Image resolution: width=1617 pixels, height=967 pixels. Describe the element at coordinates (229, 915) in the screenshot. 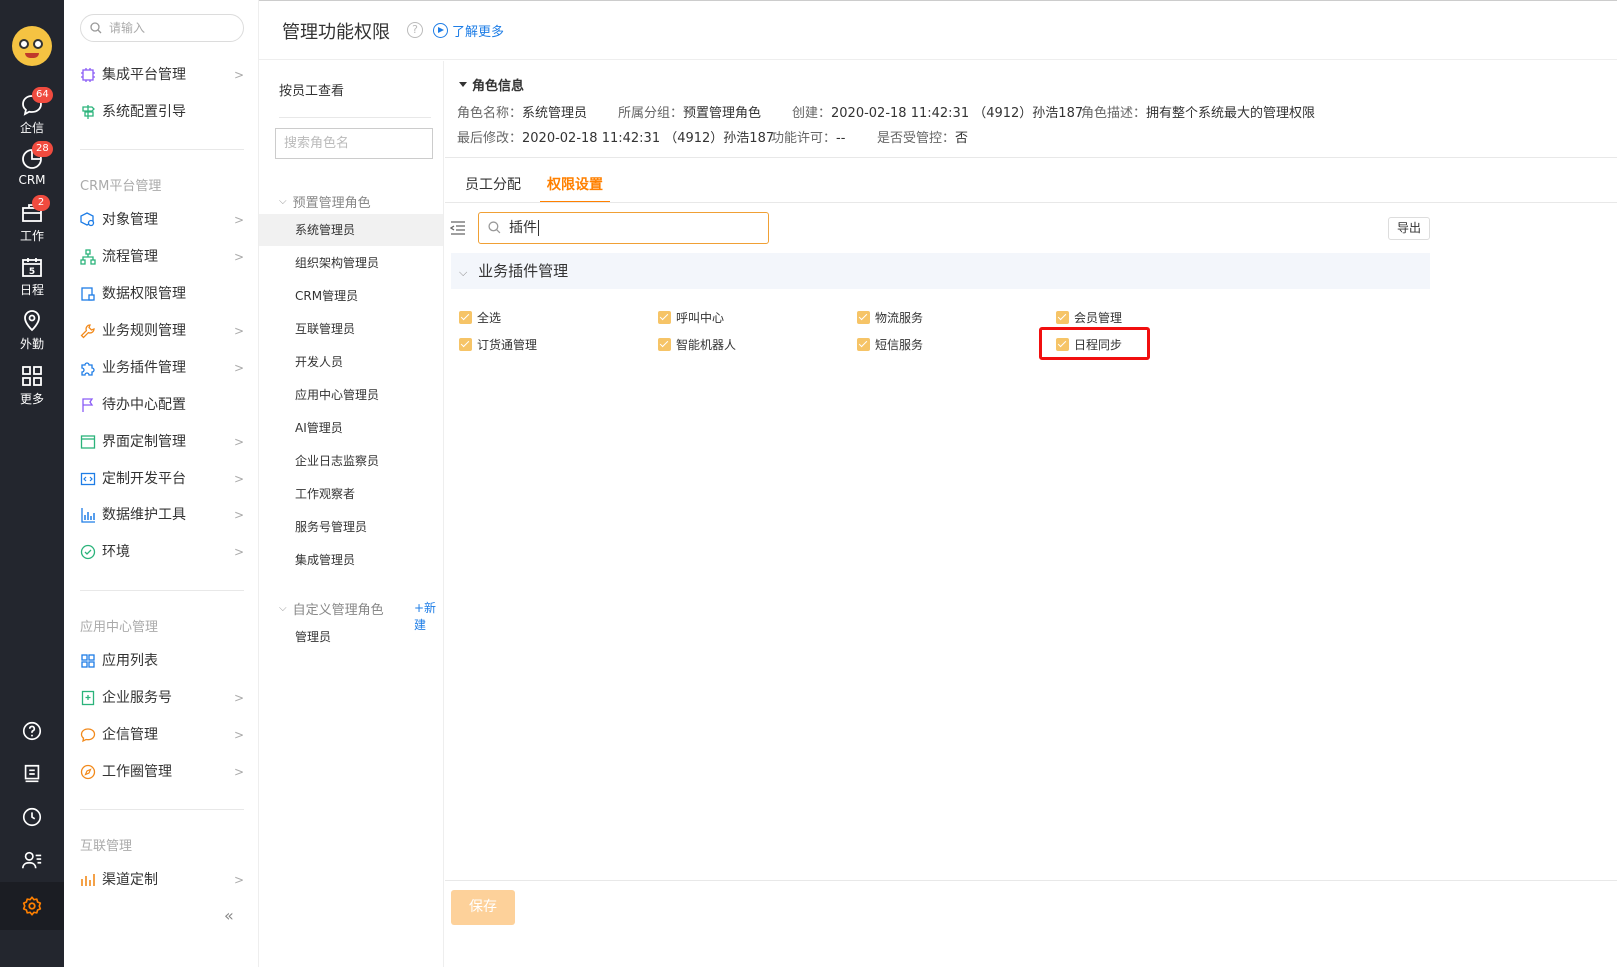

I see `collapse-menu-button: «` at that location.